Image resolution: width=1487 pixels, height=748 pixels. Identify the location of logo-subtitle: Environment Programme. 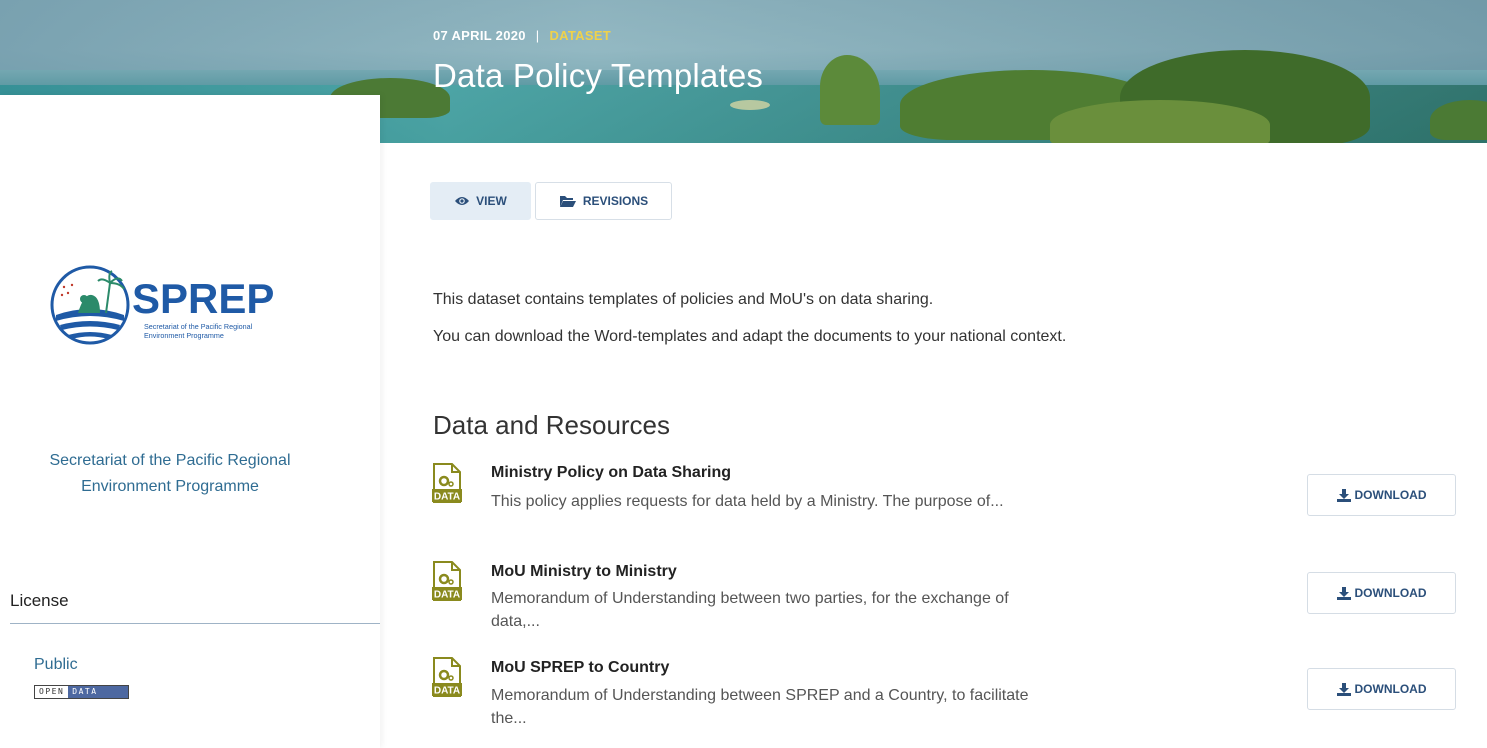
(184, 335).